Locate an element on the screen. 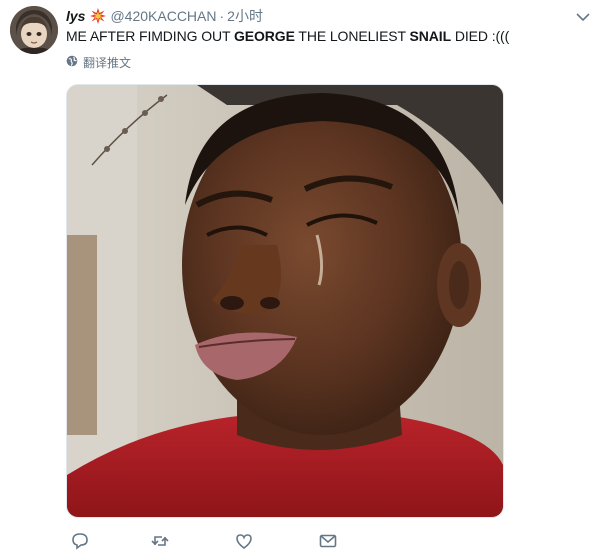 The height and width of the screenshot is (557, 600). display-name: lys is located at coordinates (75, 16).